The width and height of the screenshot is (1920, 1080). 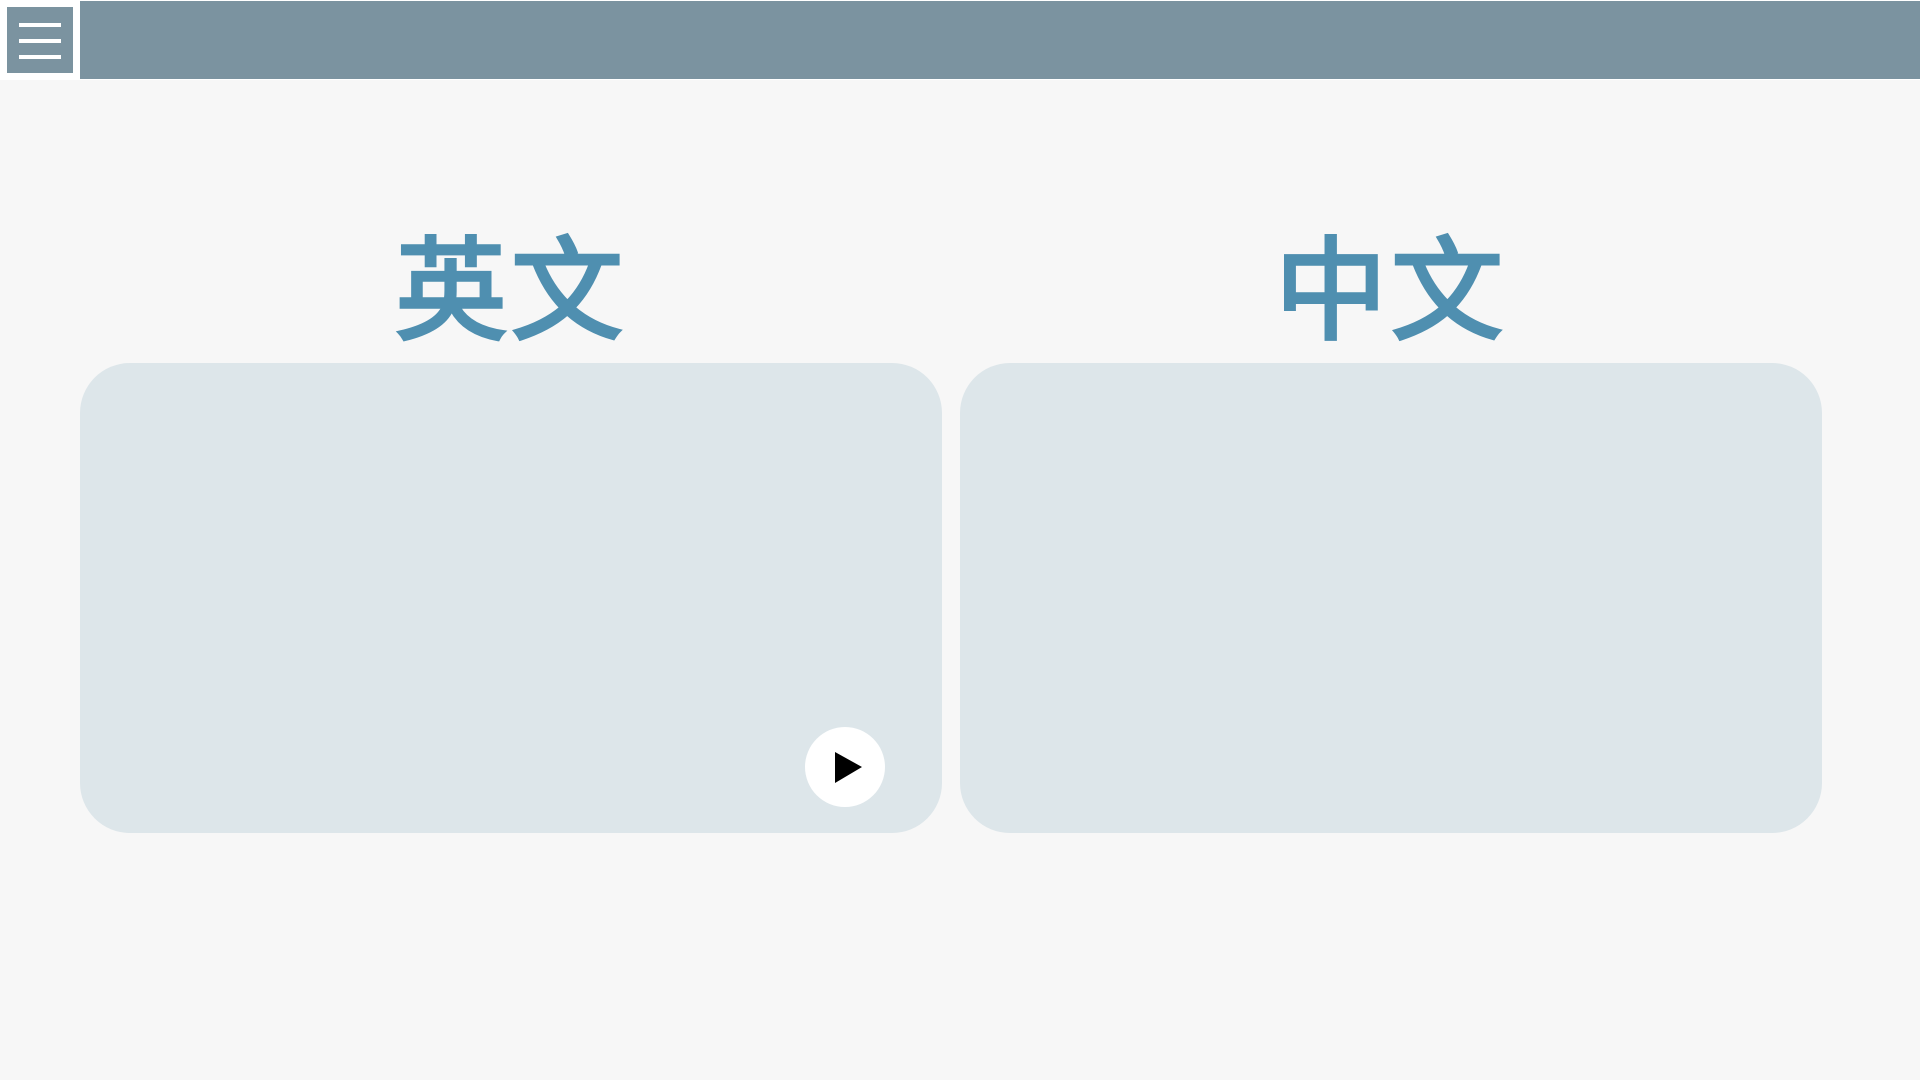 What do you see at coordinates (511, 292) in the screenshot?
I see `english-heading: 英文` at bounding box center [511, 292].